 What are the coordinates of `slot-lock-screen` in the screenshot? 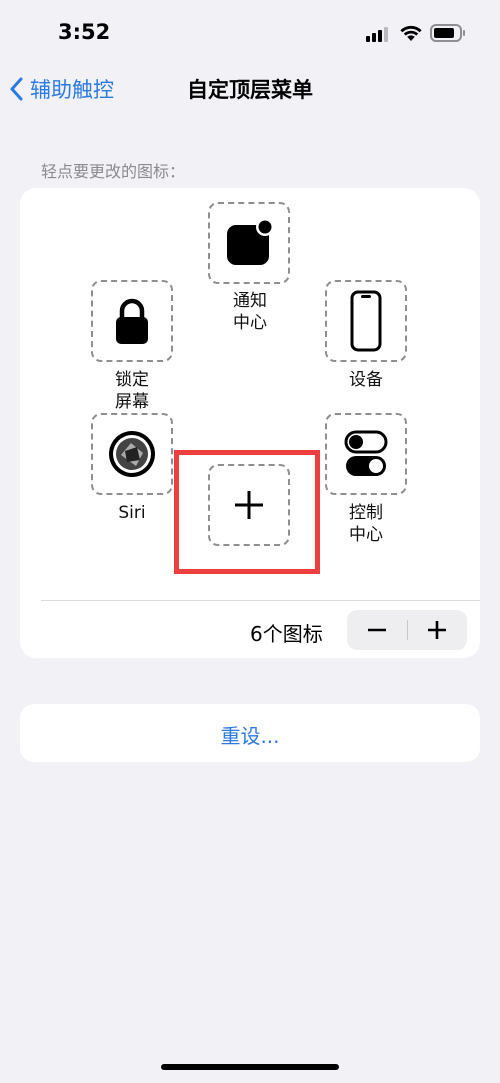 It's located at (132, 321).